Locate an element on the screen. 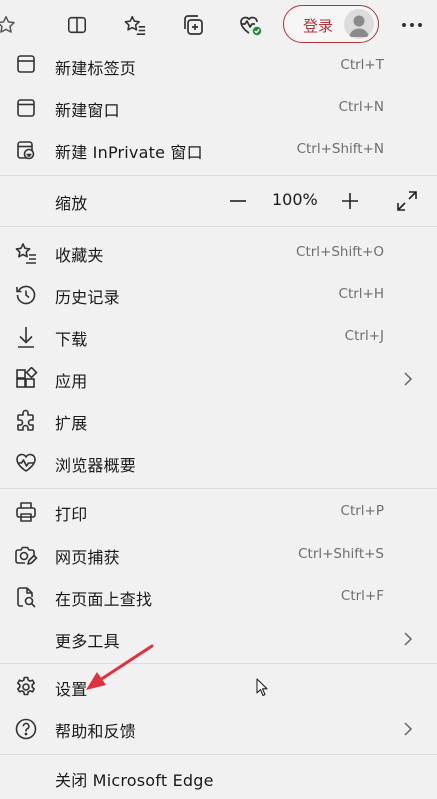 The width and height of the screenshot is (437, 799). menu-item-label: 缩放 is located at coordinates (71, 203).